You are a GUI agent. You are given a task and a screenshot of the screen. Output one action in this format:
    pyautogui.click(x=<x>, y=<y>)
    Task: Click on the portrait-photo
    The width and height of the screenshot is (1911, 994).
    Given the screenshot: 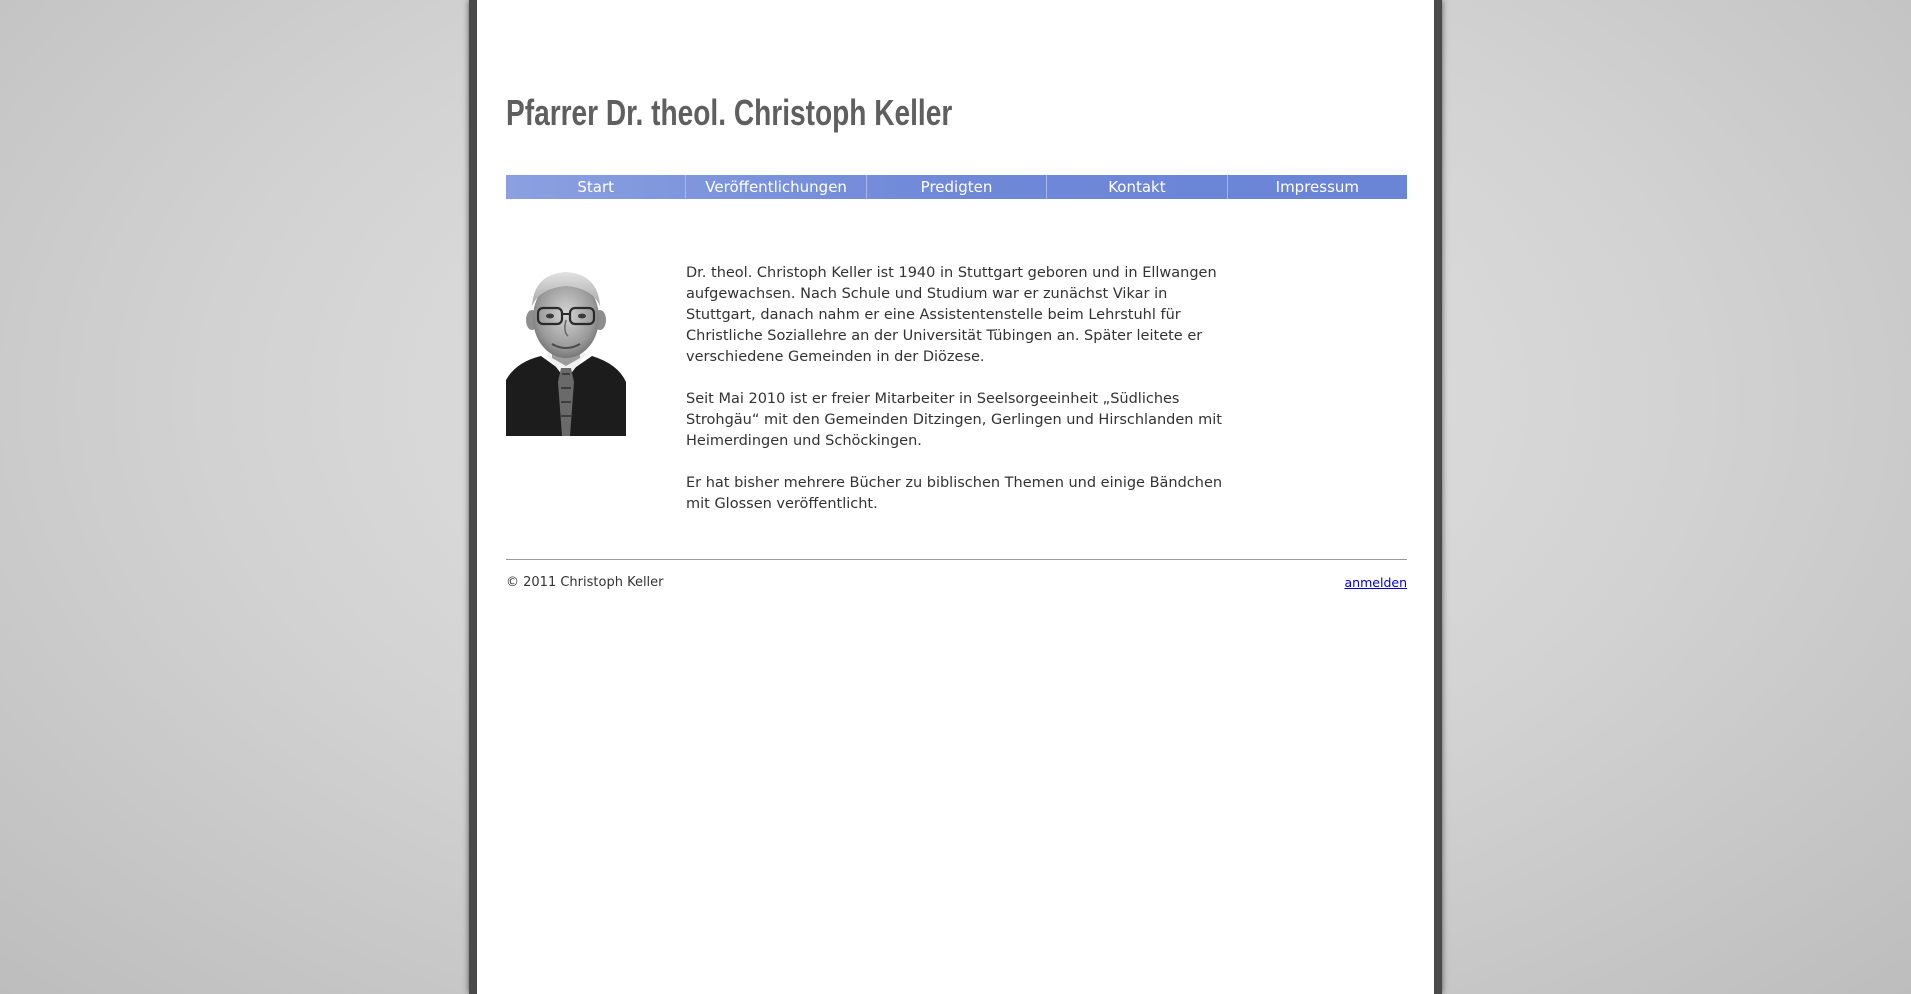 What is the action you would take?
    pyautogui.click(x=566, y=349)
    